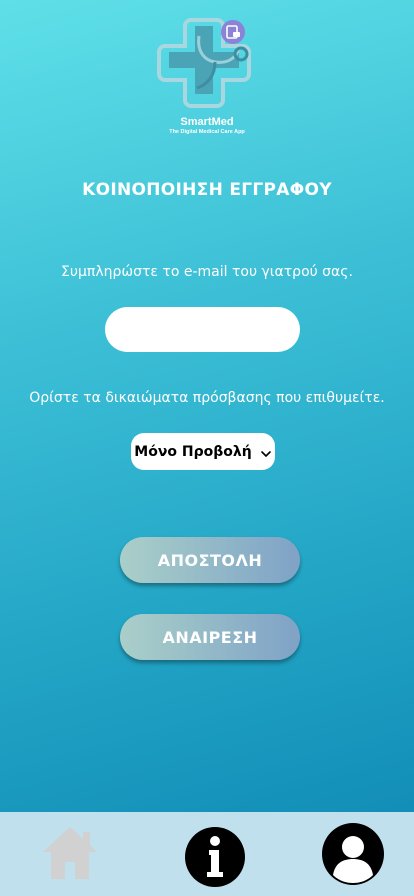 This screenshot has width=414, height=896. I want to click on bottom-navigation, so click(207, 854).